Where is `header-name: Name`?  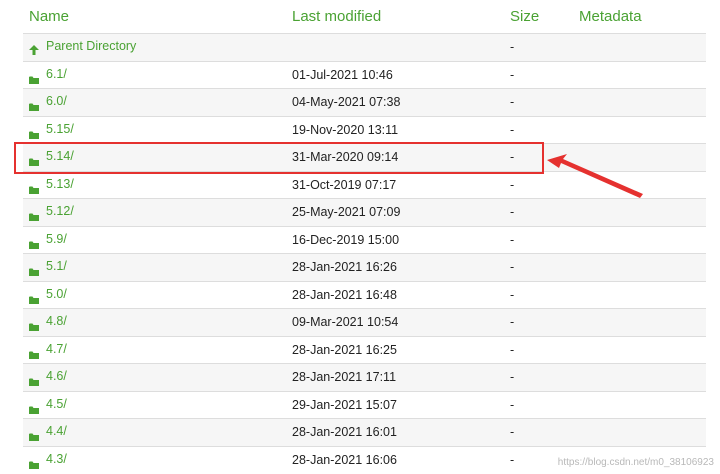
header-name: Name is located at coordinates (49, 16).